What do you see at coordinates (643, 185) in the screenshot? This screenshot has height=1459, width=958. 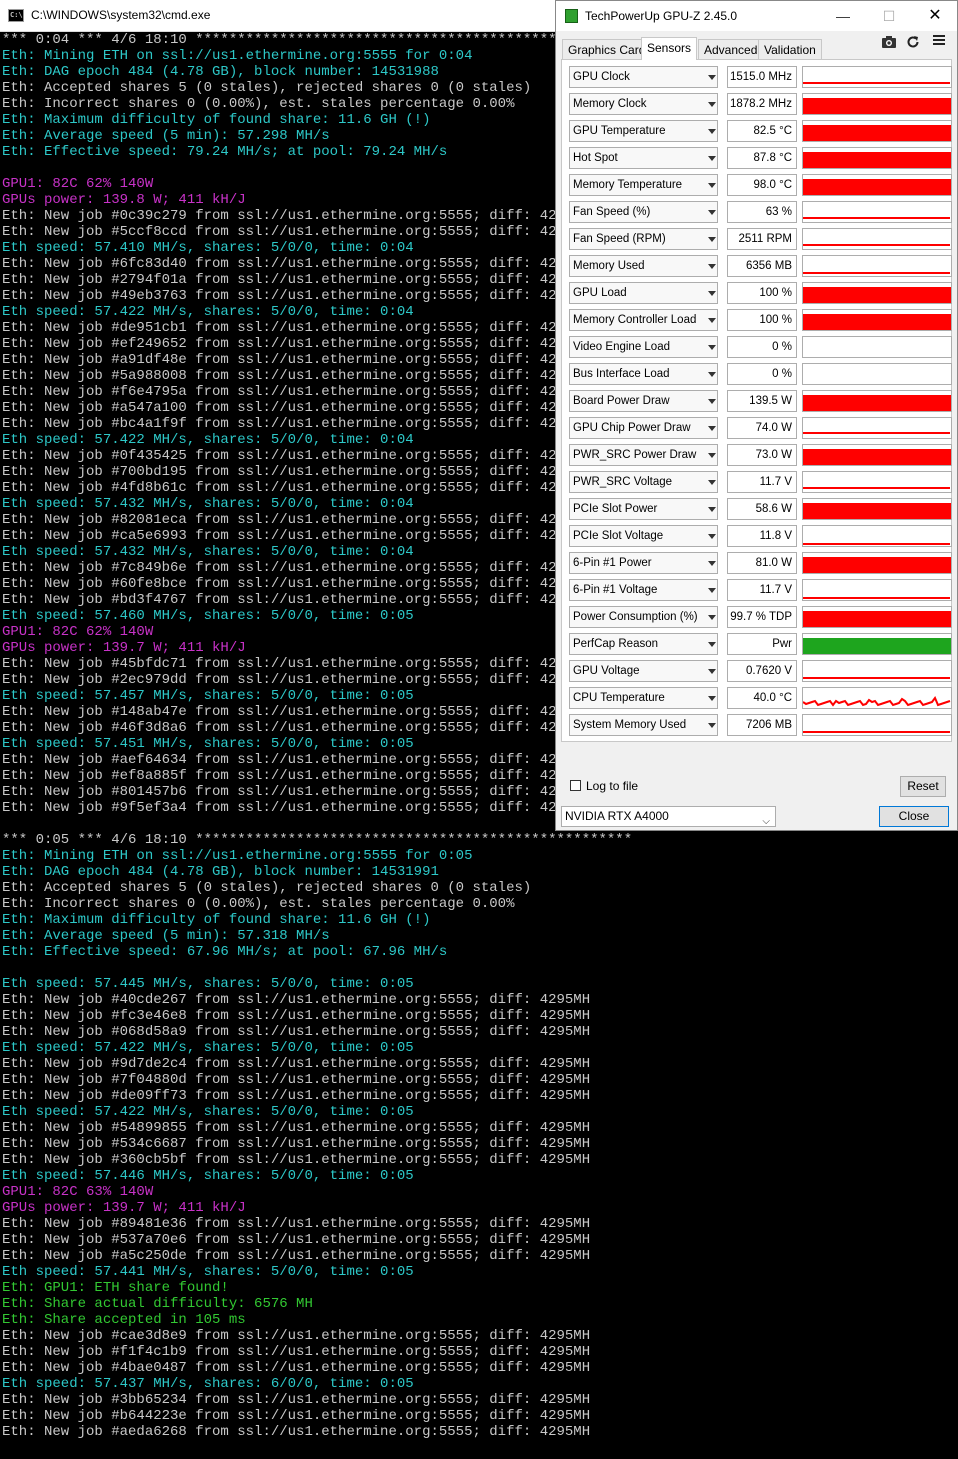 I see `sensor-name-dropdown: Memory Temperature` at bounding box center [643, 185].